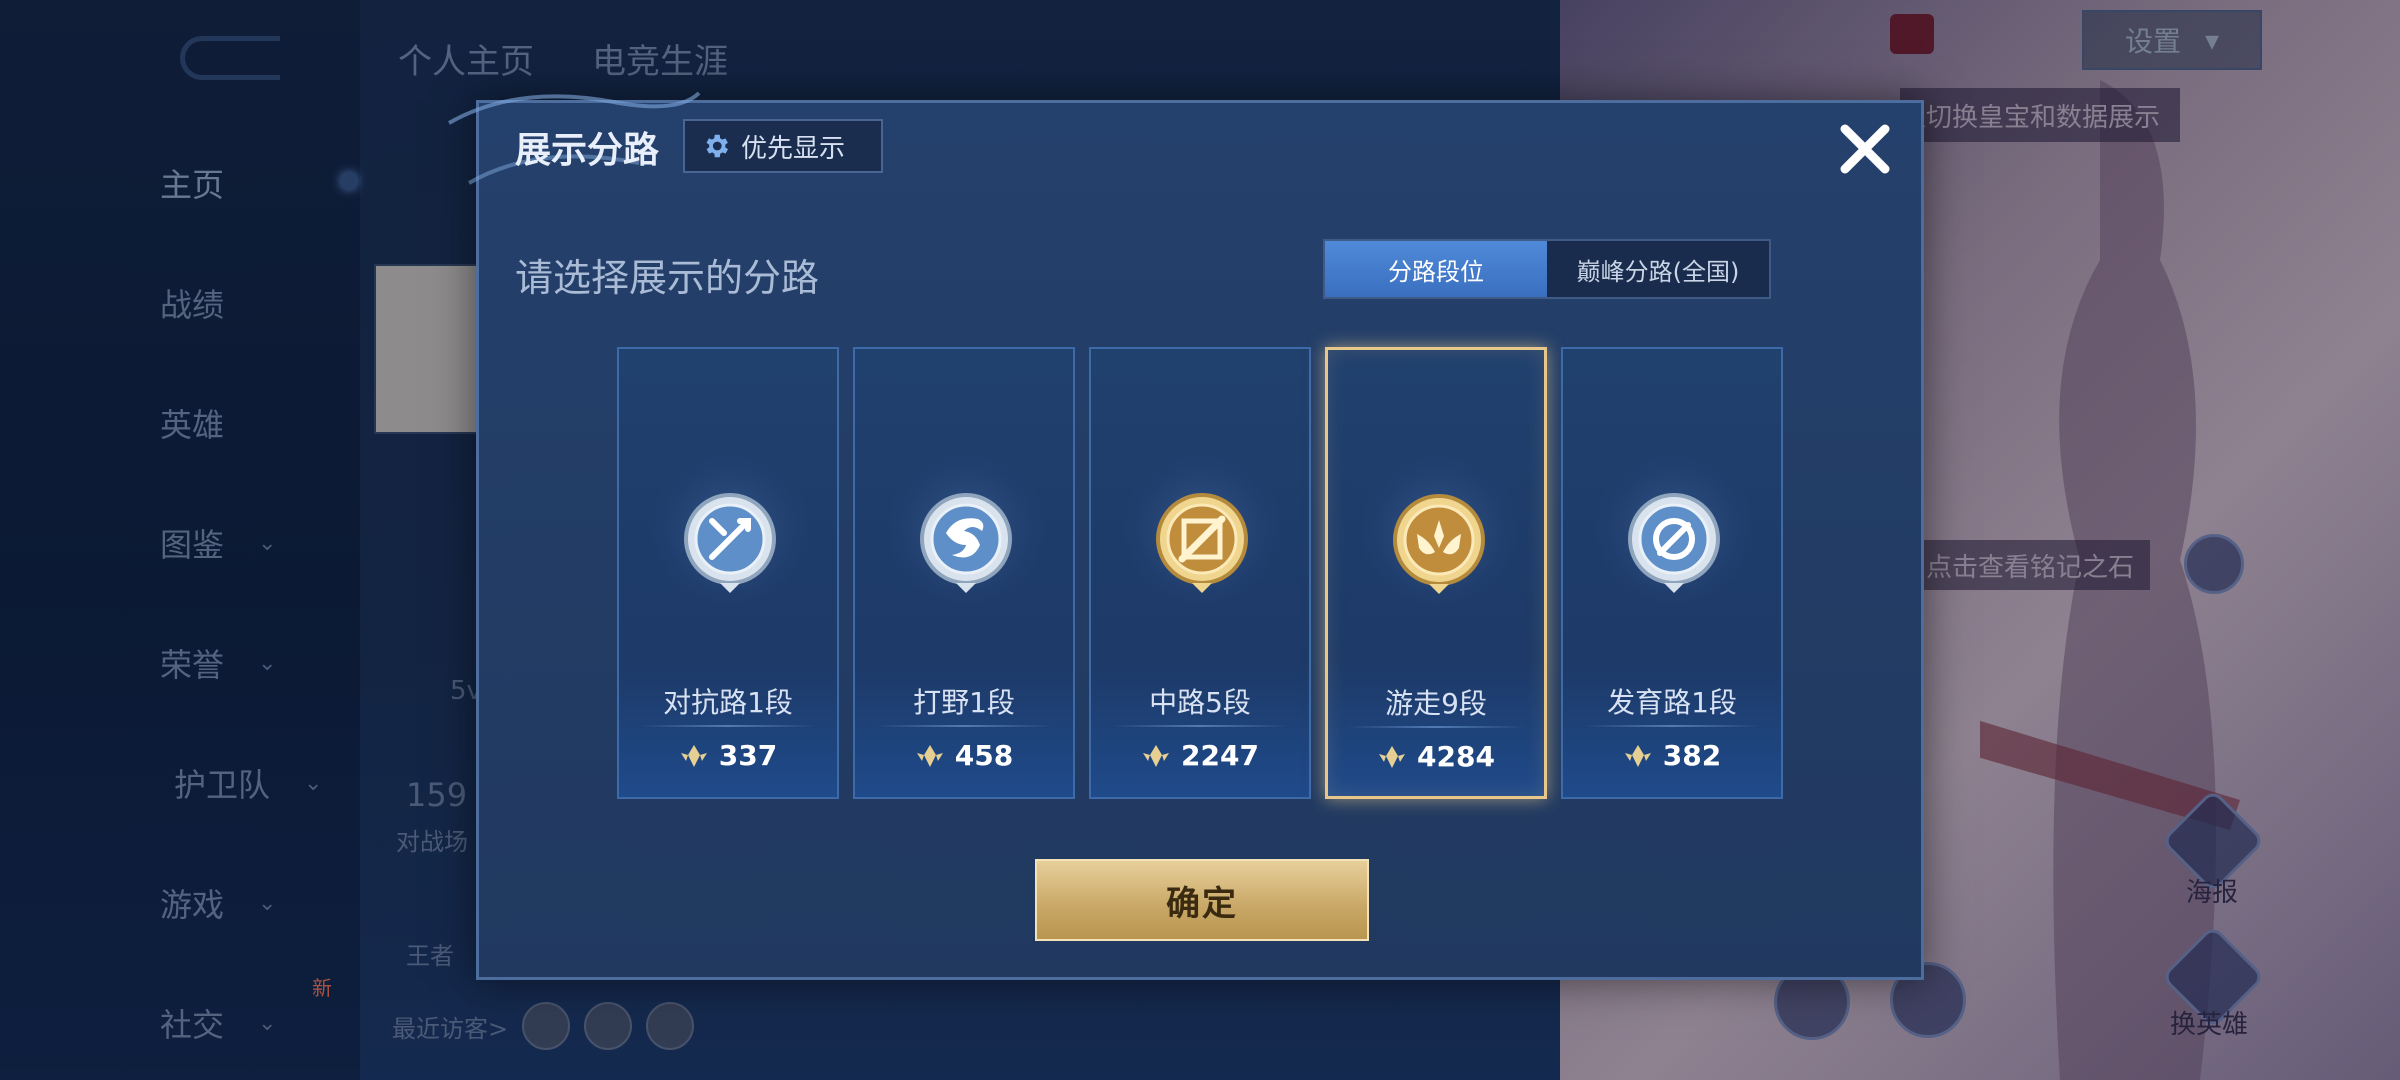  Describe the element at coordinates (1220, 755) in the screenshot. I see `lane-score-value: 2247` at that location.